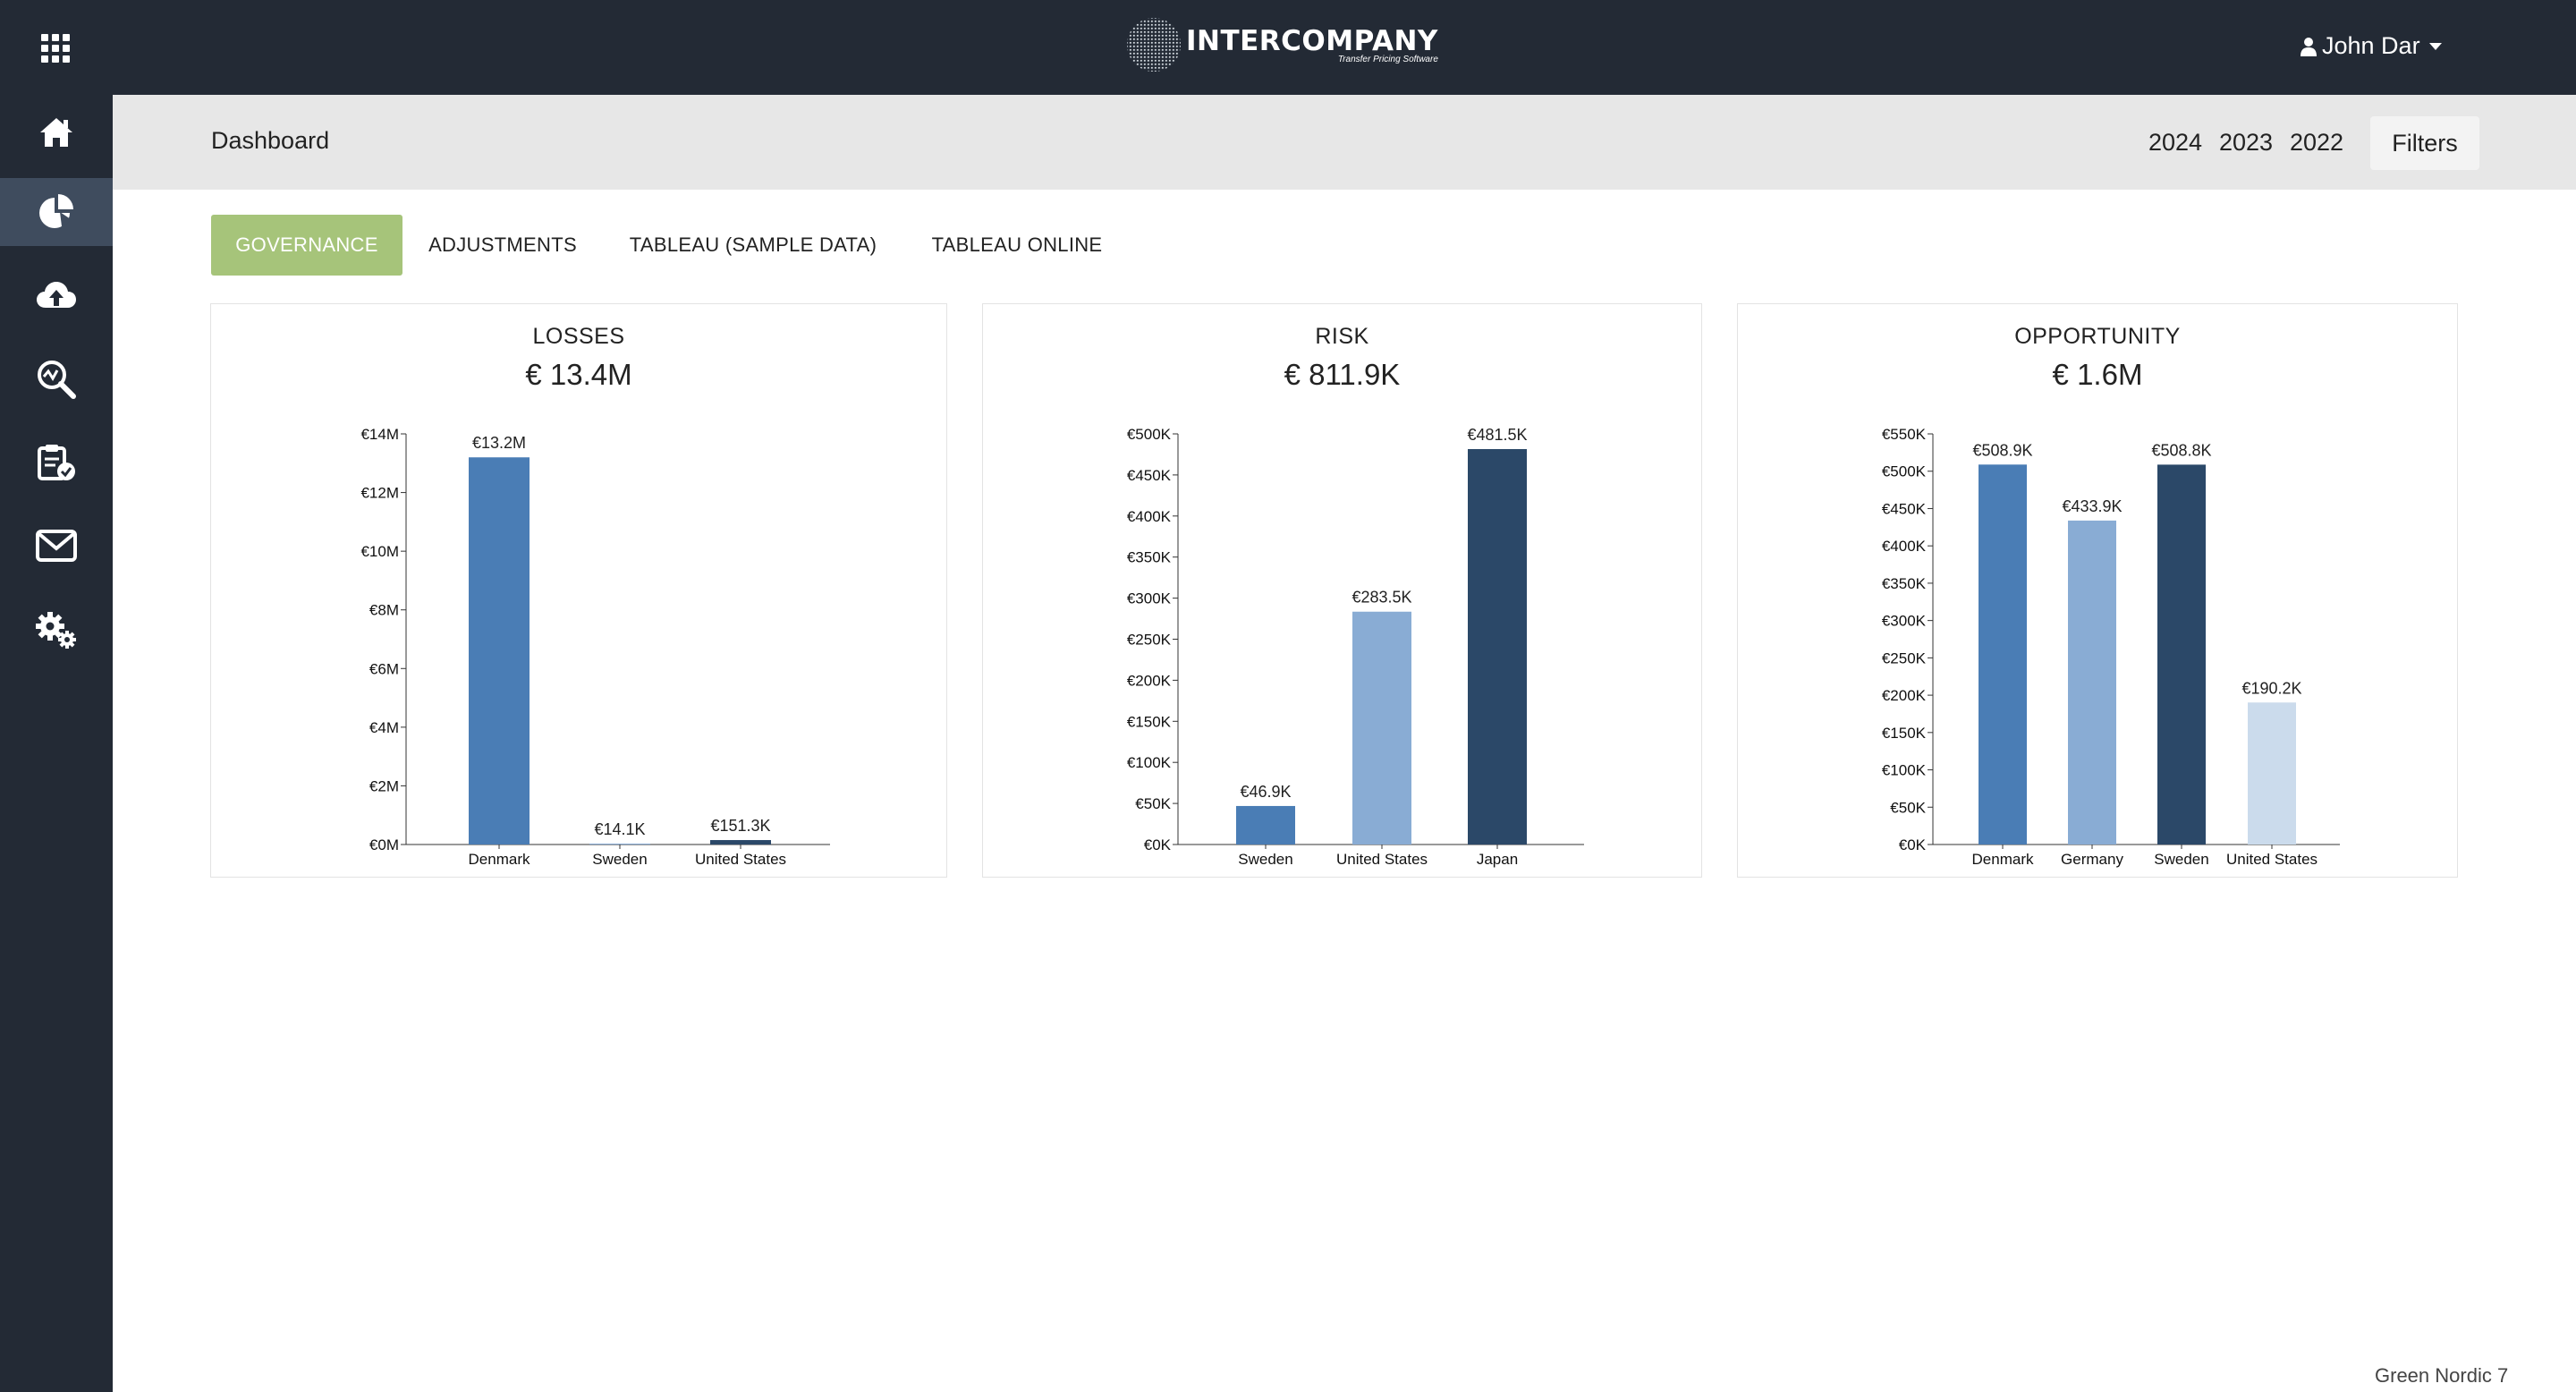  Describe the element at coordinates (2092, 859) in the screenshot. I see `x-category-label: Germany` at that location.